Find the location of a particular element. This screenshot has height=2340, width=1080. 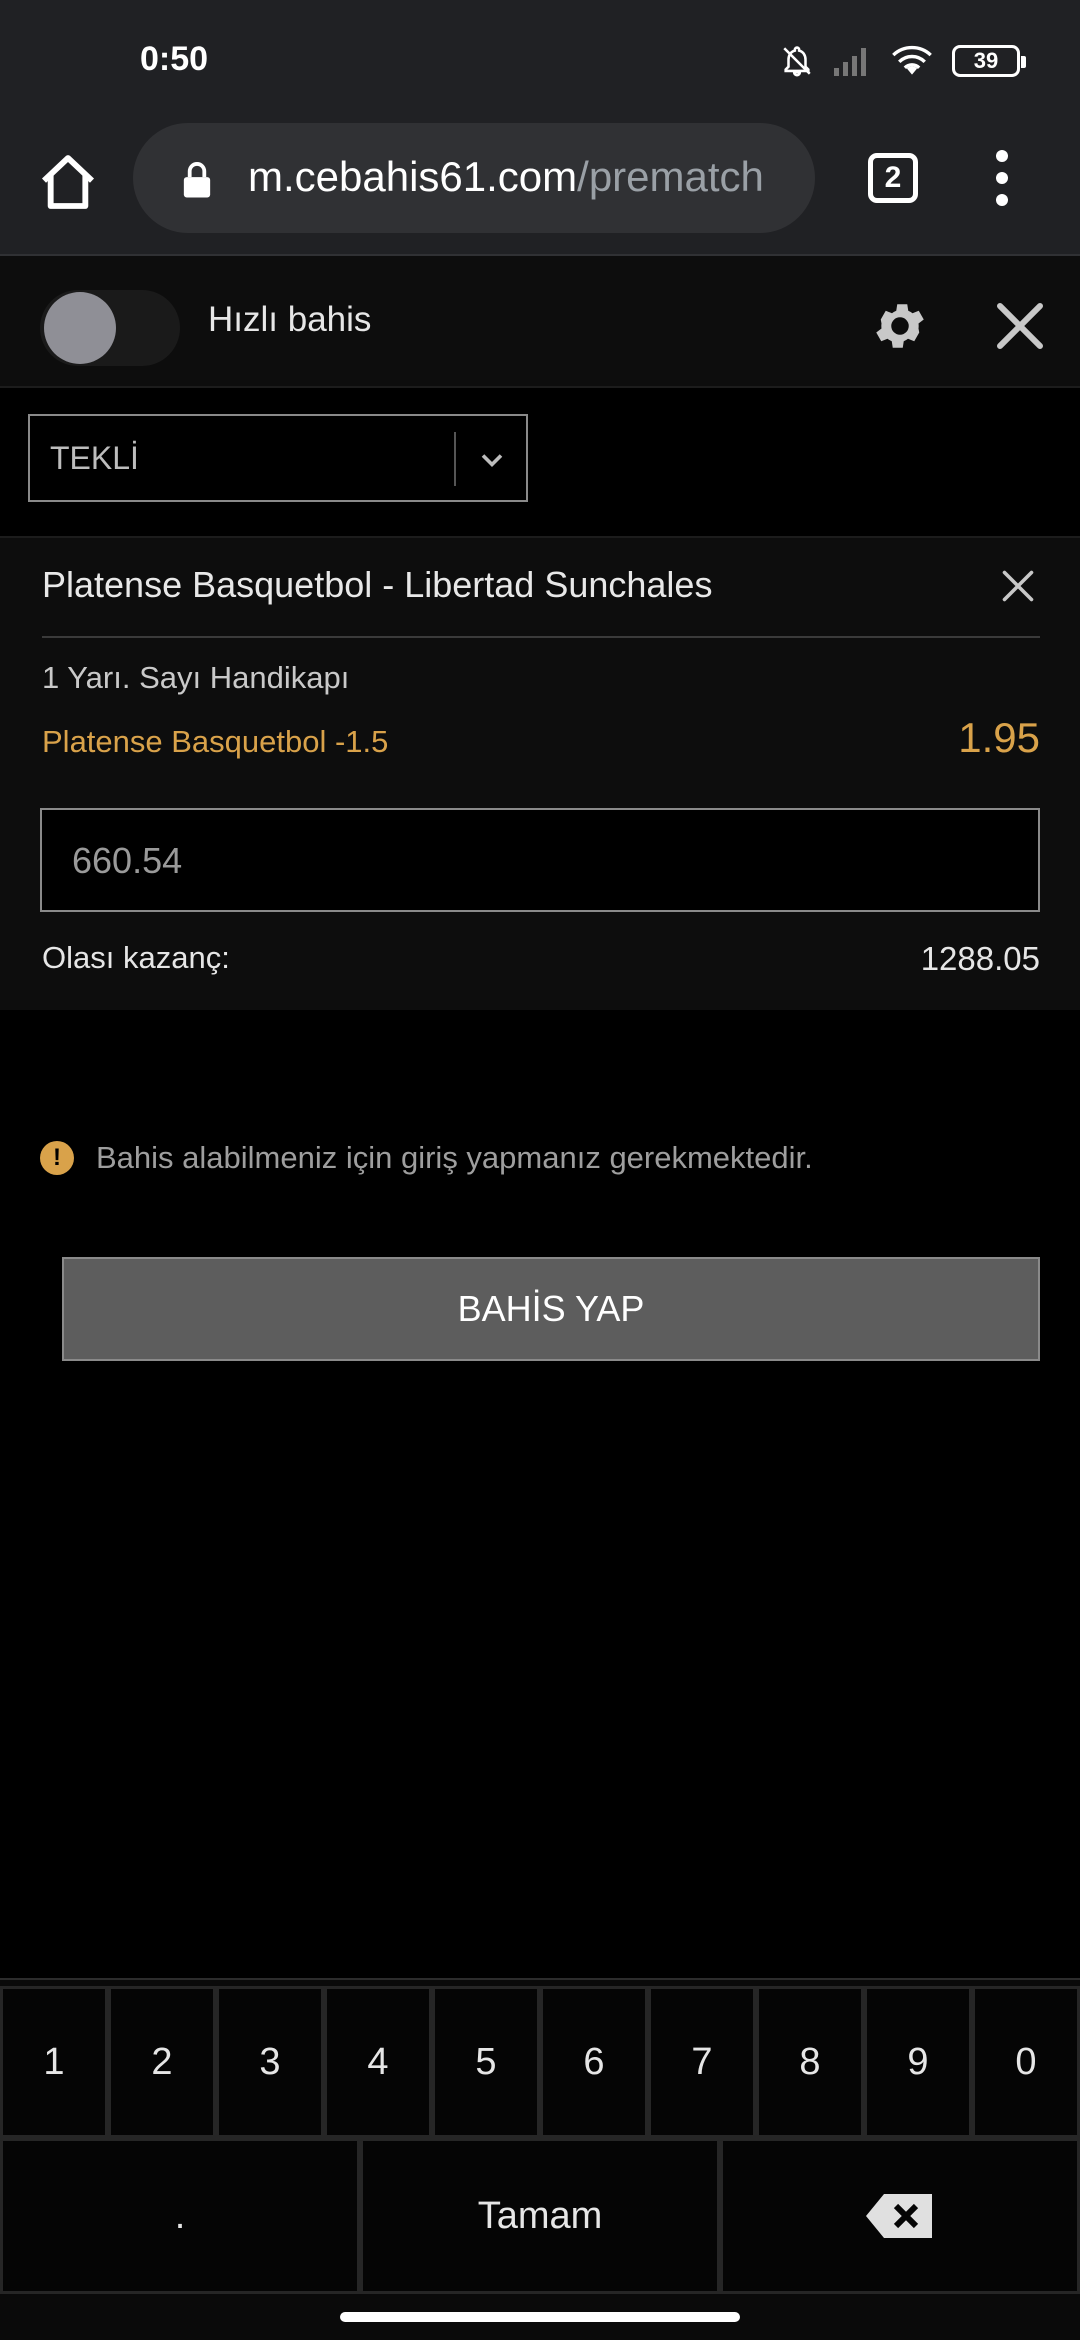

potential-win-label: Olası kazanç: is located at coordinates (136, 957).